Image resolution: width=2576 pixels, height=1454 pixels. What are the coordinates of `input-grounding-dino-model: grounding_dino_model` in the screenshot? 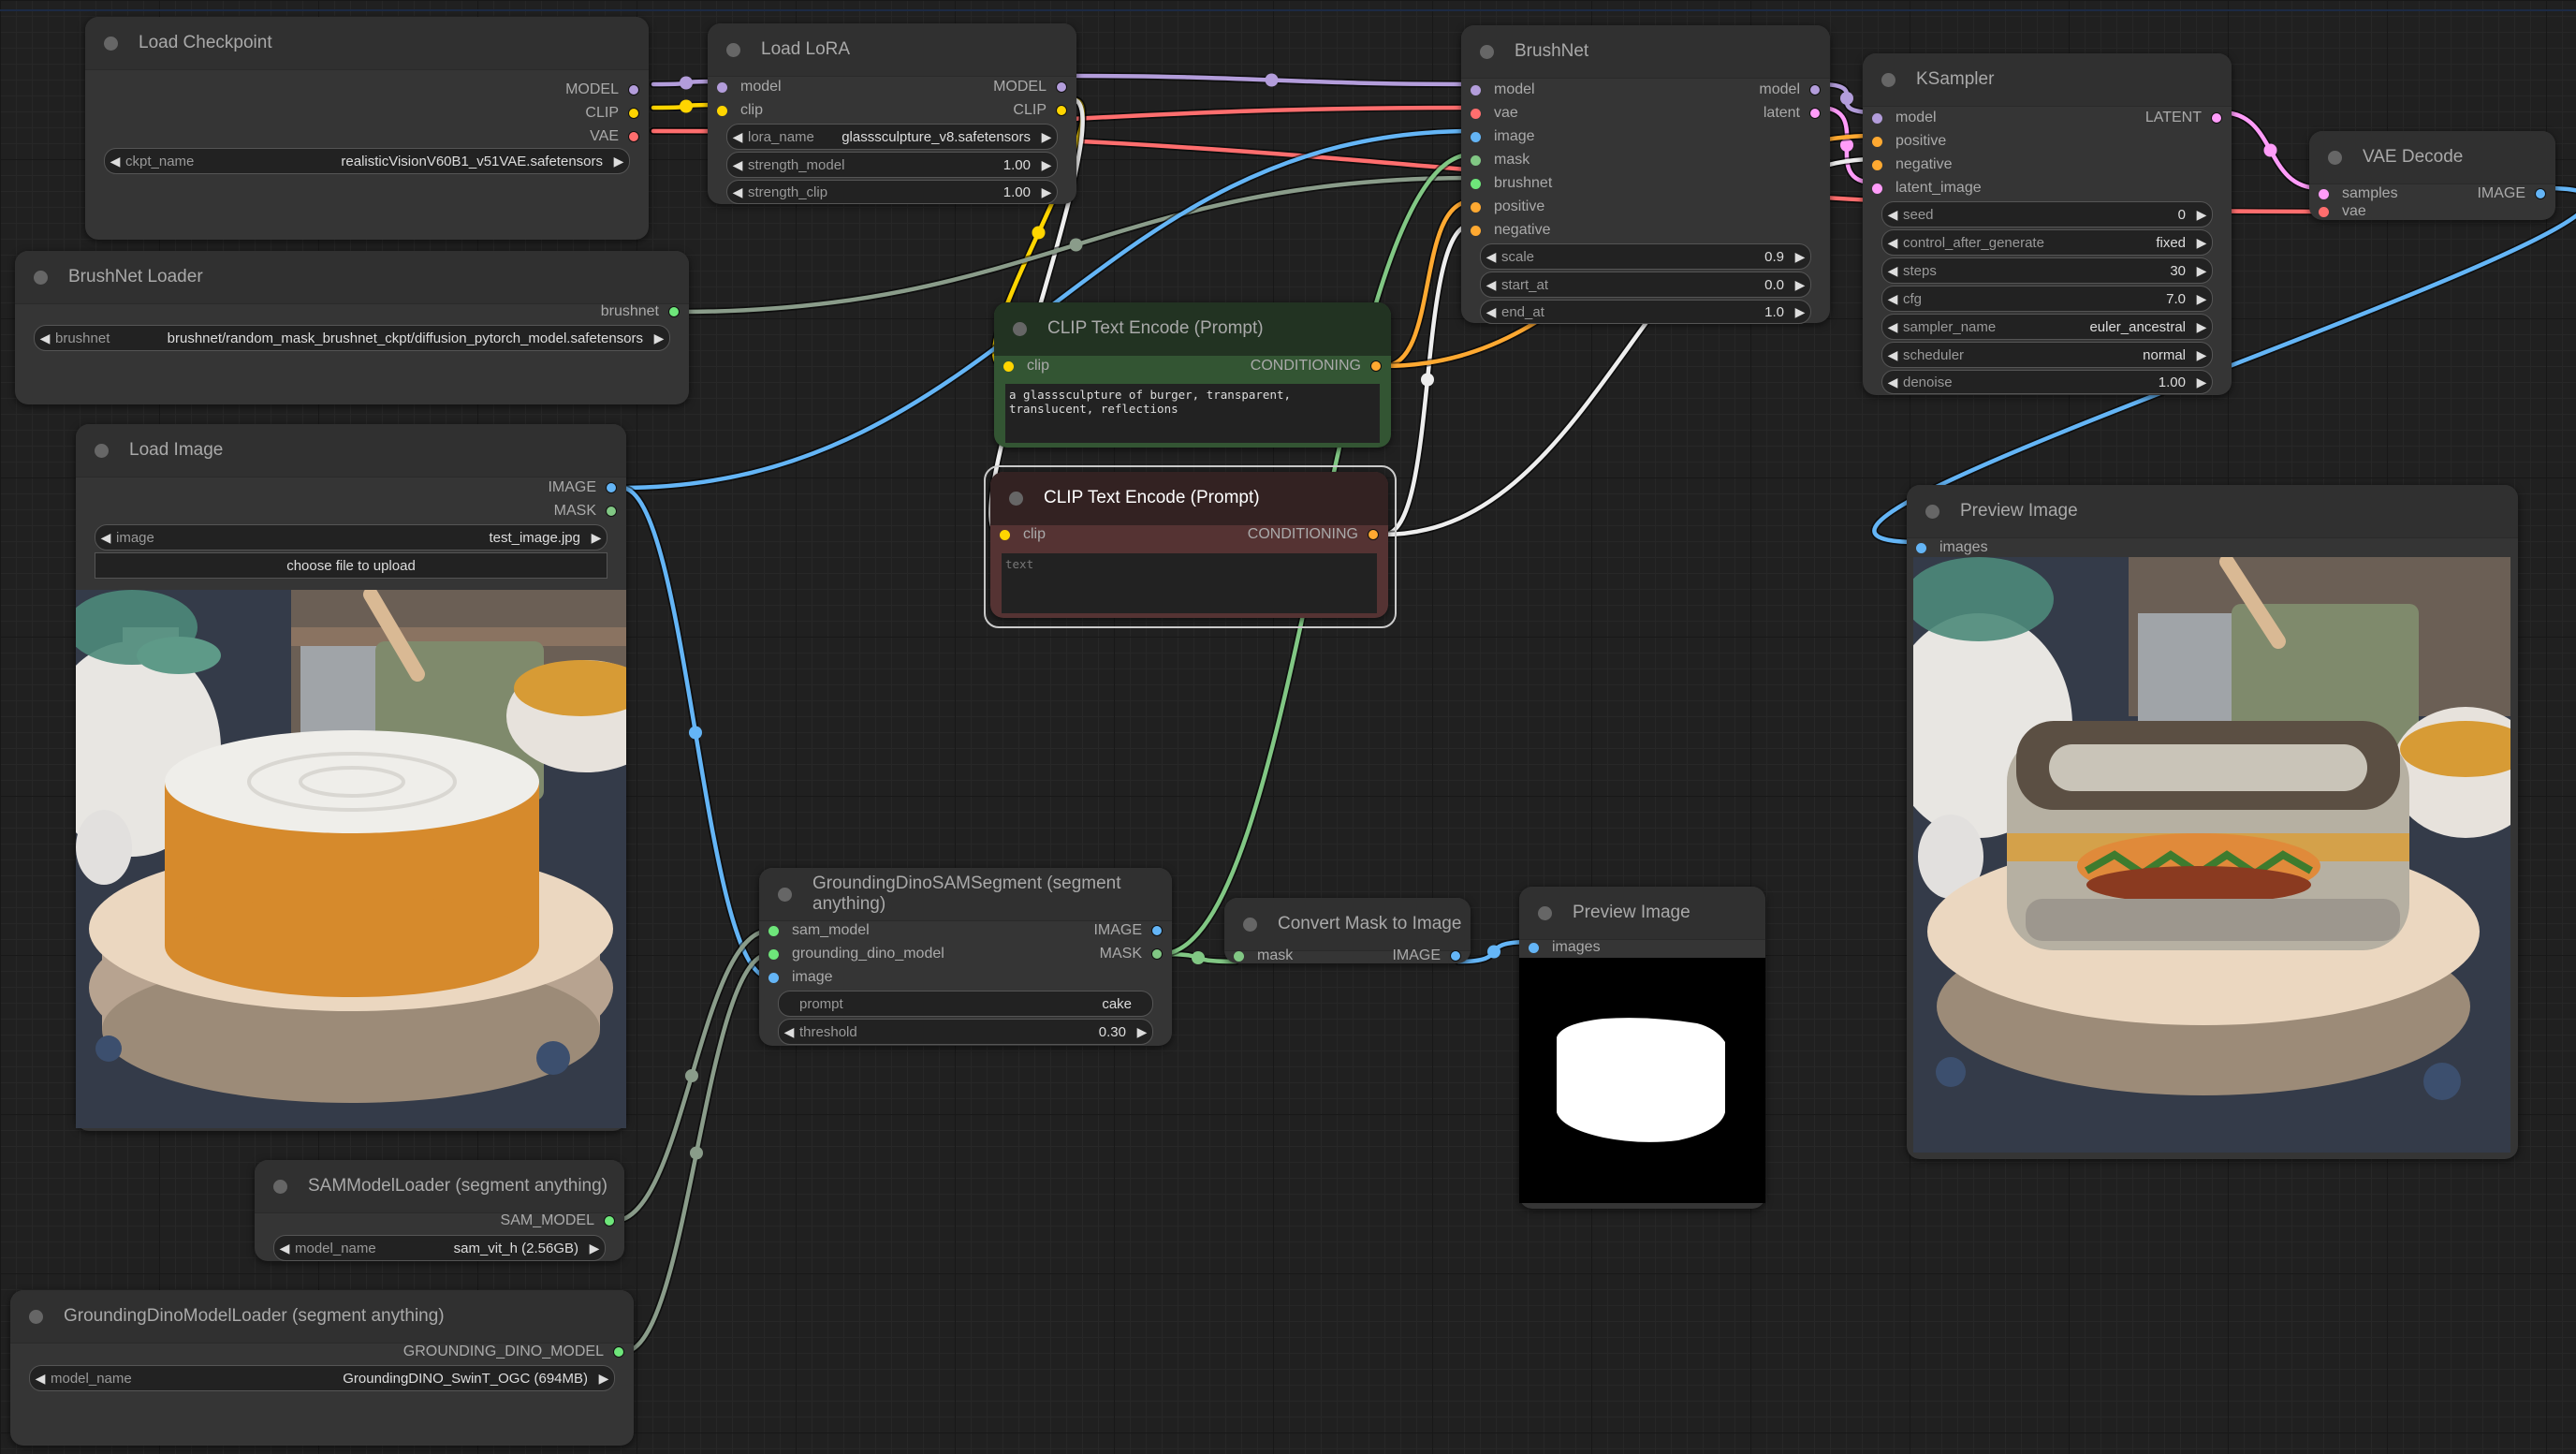 It's located at (856, 954).